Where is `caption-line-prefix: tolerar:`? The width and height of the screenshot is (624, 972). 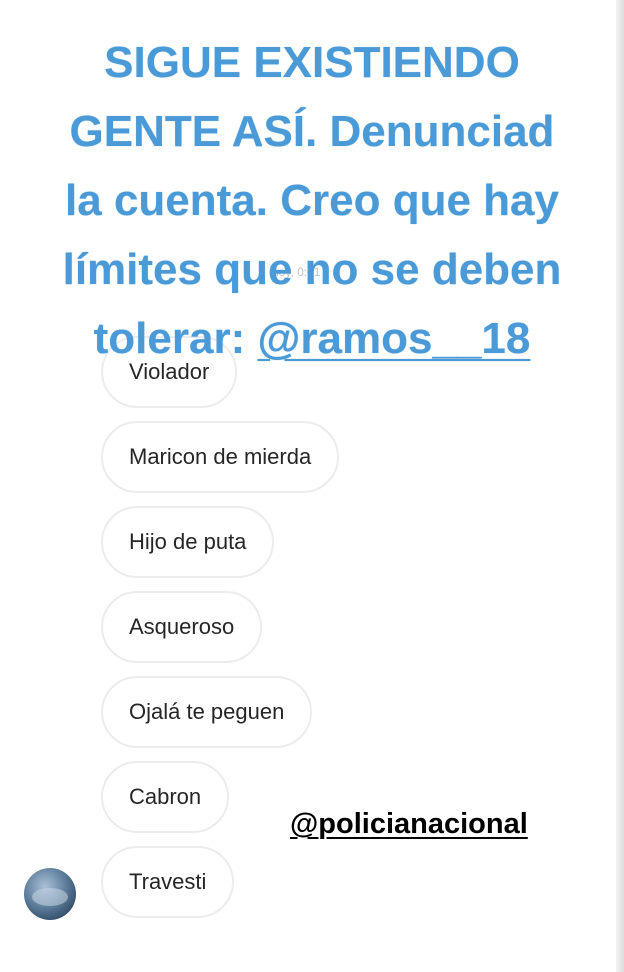 caption-line-prefix: tolerar: is located at coordinates (175, 338).